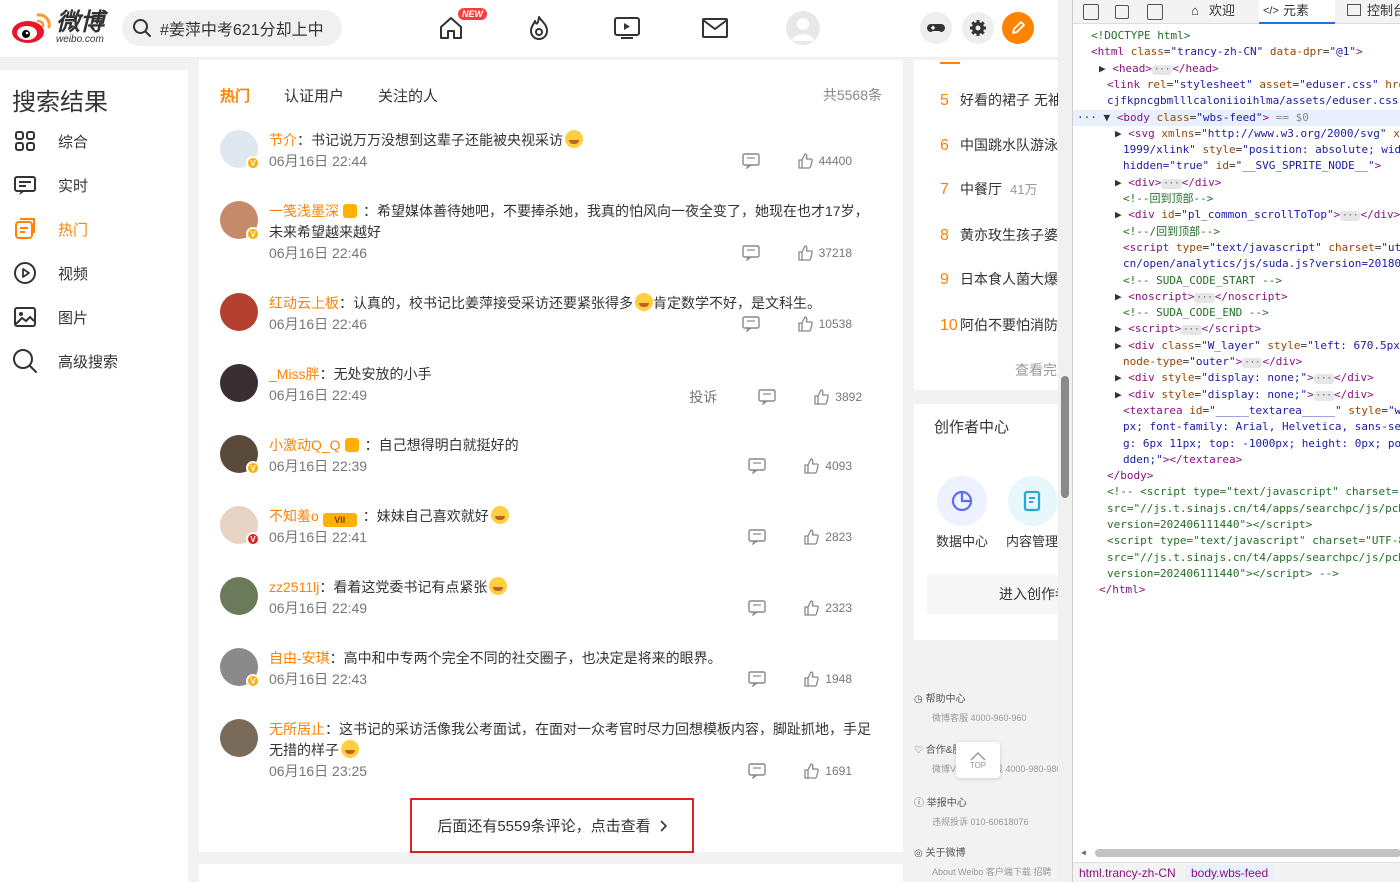 Image resolution: width=1400 pixels, height=882 pixels. What do you see at coordinates (235, 95) in the screenshot?
I see `tab-hot: 热门` at bounding box center [235, 95].